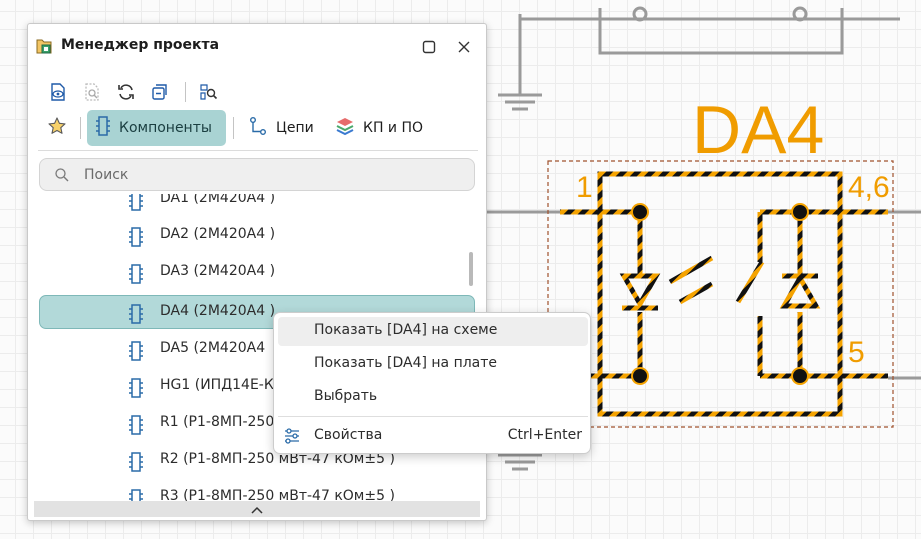 This screenshot has width=921, height=539. What do you see at coordinates (160, 92) in the screenshot?
I see `collapse-icon` at bounding box center [160, 92].